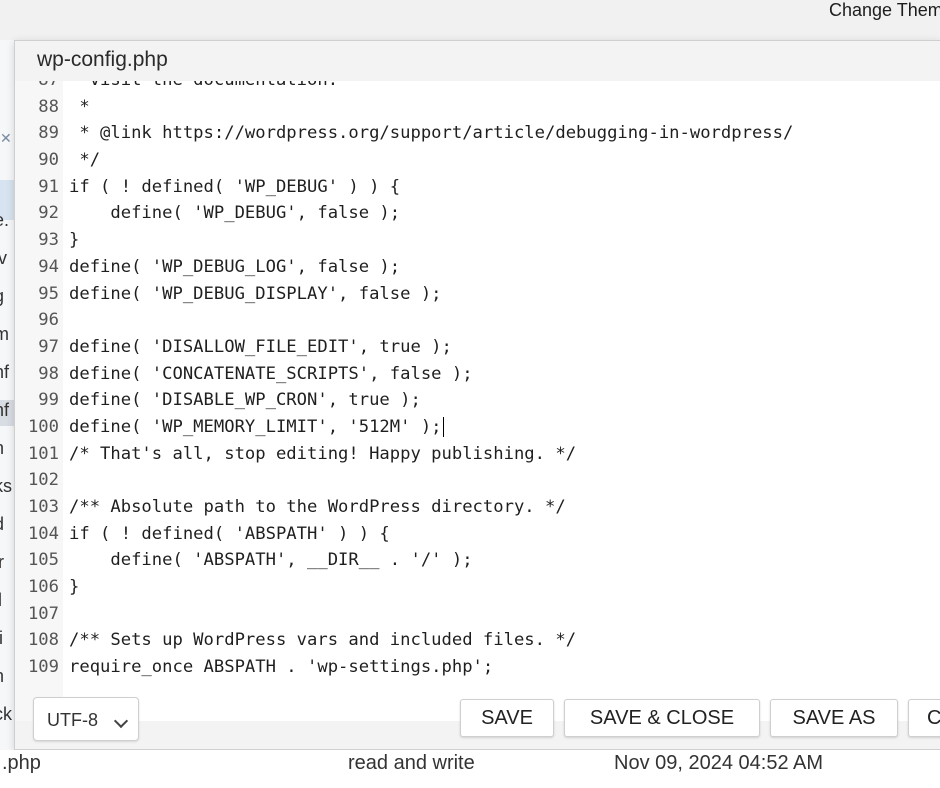  I want to click on background-list-item: ck, so click(7, 717).